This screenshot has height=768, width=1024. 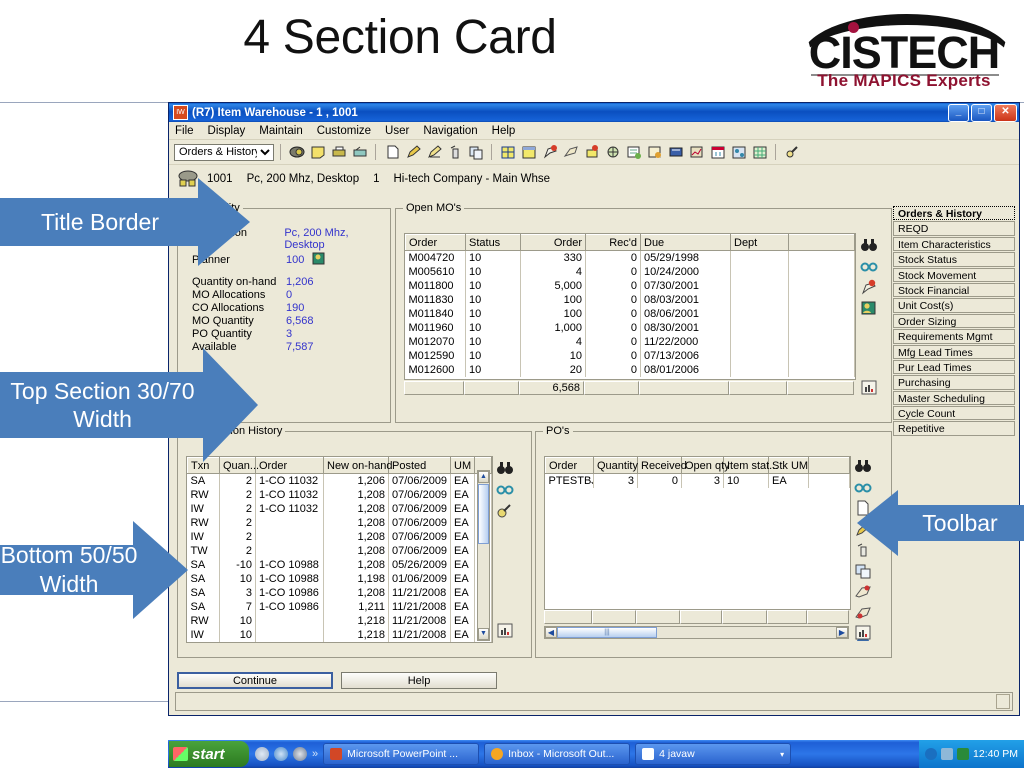 What do you see at coordinates (718, 152) in the screenshot?
I see `calendar-icon` at bounding box center [718, 152].